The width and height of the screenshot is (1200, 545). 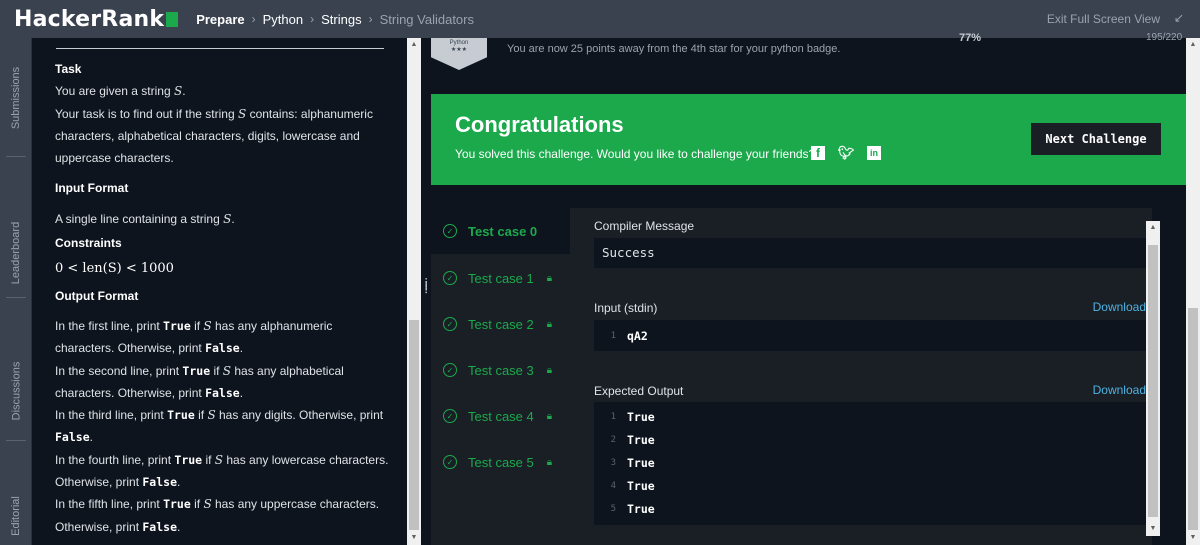 I want to click on code-line: 5 True, so click(x=632, y=508).